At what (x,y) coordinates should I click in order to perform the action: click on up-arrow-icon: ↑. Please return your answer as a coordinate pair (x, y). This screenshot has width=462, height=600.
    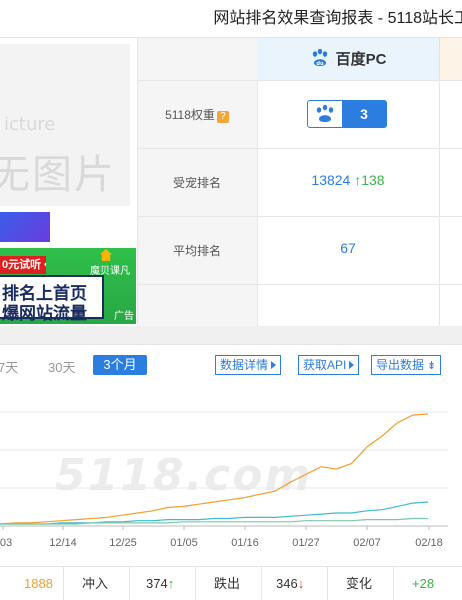
    Looking at the image, I should click on (171, 583).